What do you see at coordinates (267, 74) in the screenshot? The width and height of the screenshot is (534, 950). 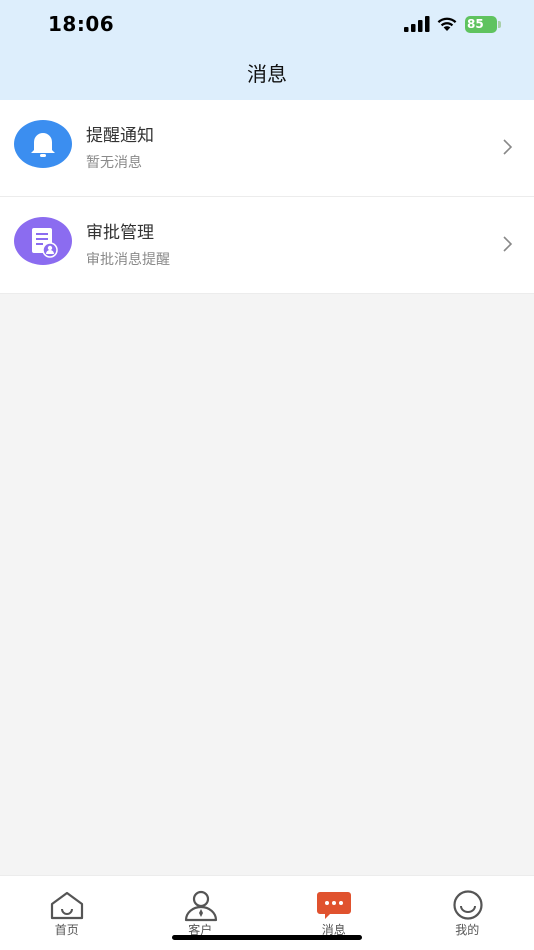 I see `page-title: 消息` at bounding box center [267, 74].